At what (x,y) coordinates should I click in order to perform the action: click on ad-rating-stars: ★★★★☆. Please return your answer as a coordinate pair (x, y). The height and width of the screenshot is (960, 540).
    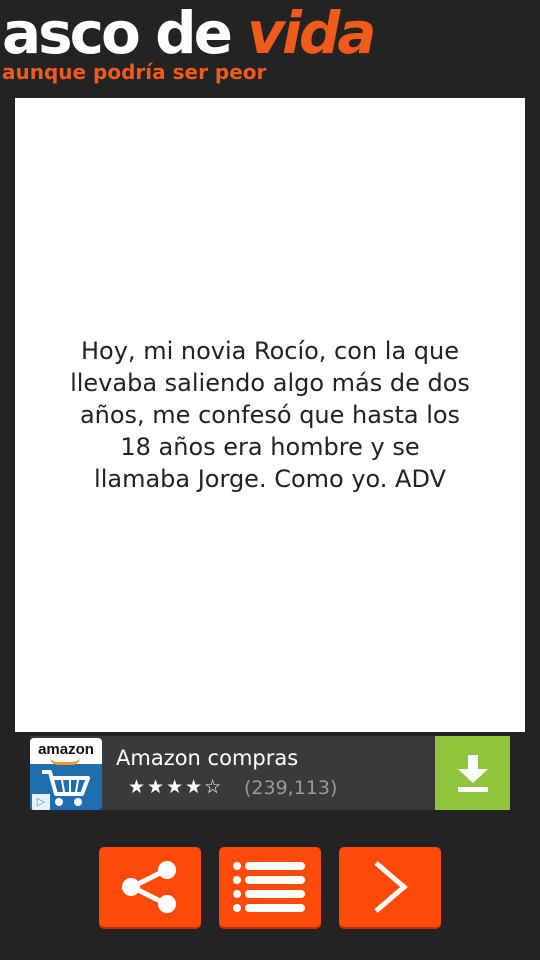
    Looking at the image, I should click on (176, 787).